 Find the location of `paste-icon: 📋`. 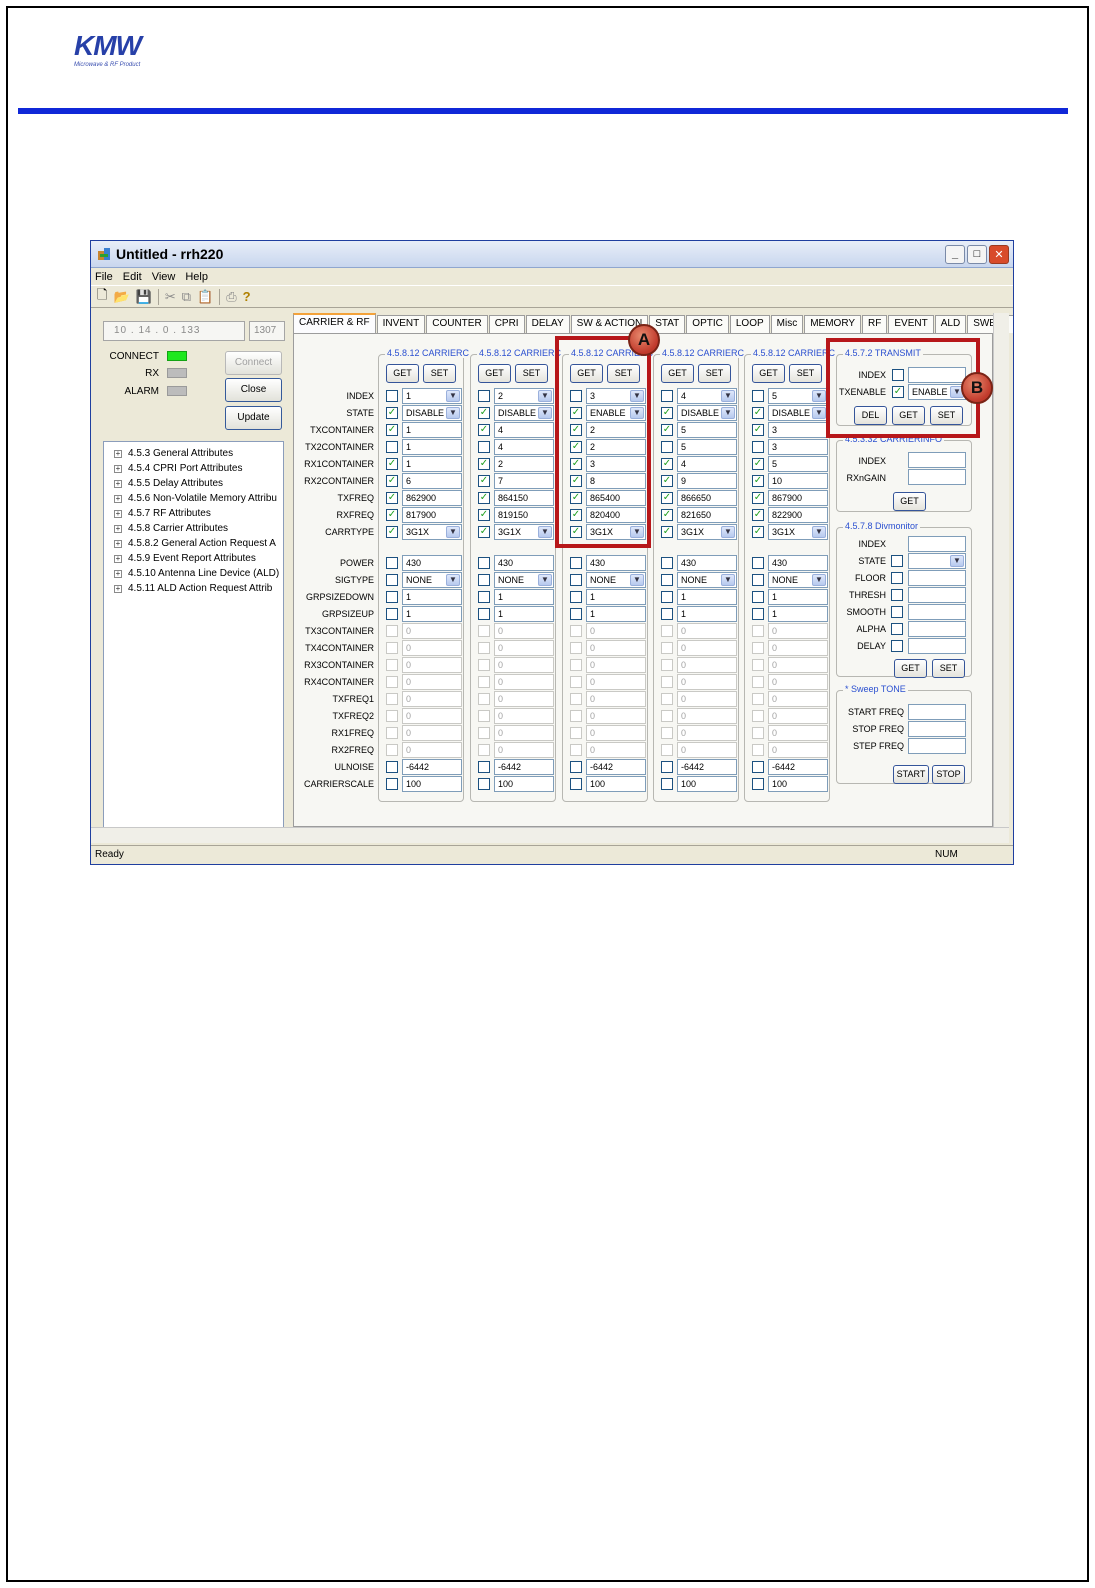

paste-icon: 📋 is located at coordinates (205, 297).